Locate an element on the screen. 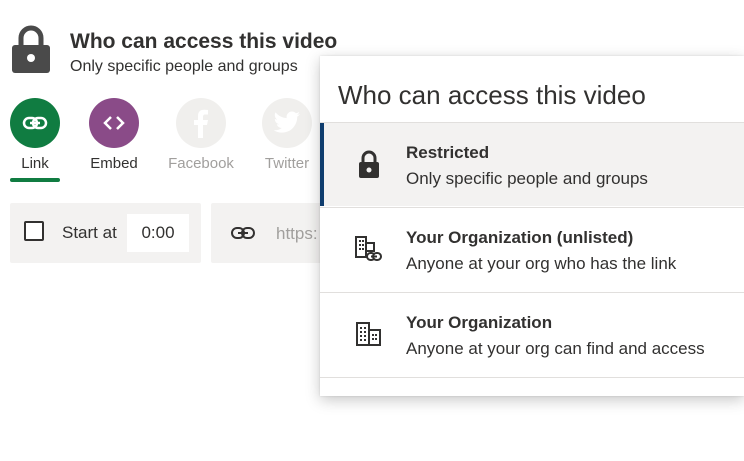  access-dropdown-title: Who can access this video is located at coordinates (492, 95).